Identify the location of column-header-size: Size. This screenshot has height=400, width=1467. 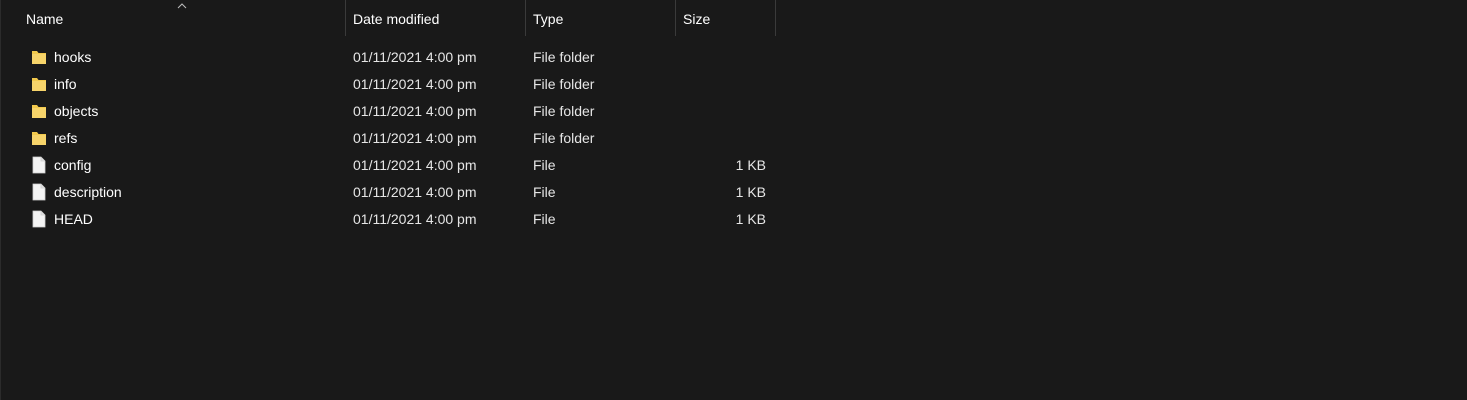
(726, 18).